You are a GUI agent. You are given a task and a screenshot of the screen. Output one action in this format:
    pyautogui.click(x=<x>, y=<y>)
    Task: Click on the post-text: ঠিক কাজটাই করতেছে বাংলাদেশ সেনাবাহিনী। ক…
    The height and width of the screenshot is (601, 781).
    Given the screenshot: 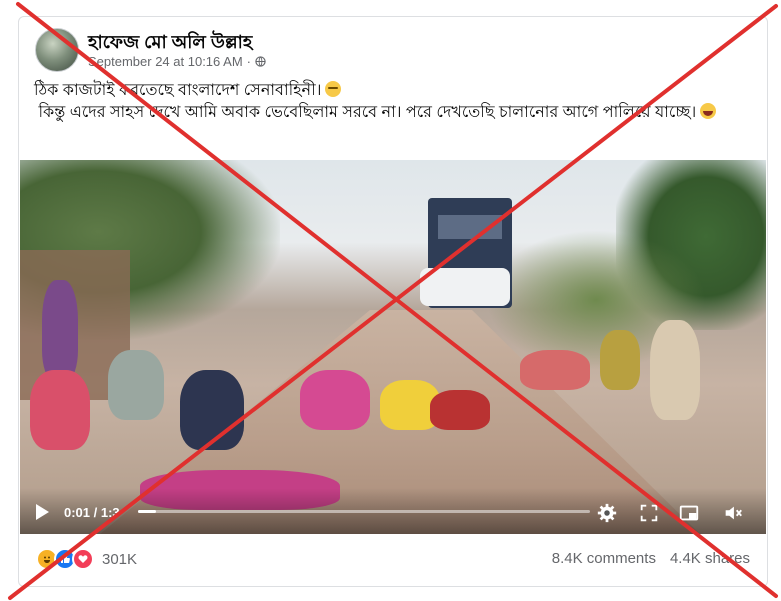 What is the action you would take?
    pyautogui.click(x=389, y=102)
    